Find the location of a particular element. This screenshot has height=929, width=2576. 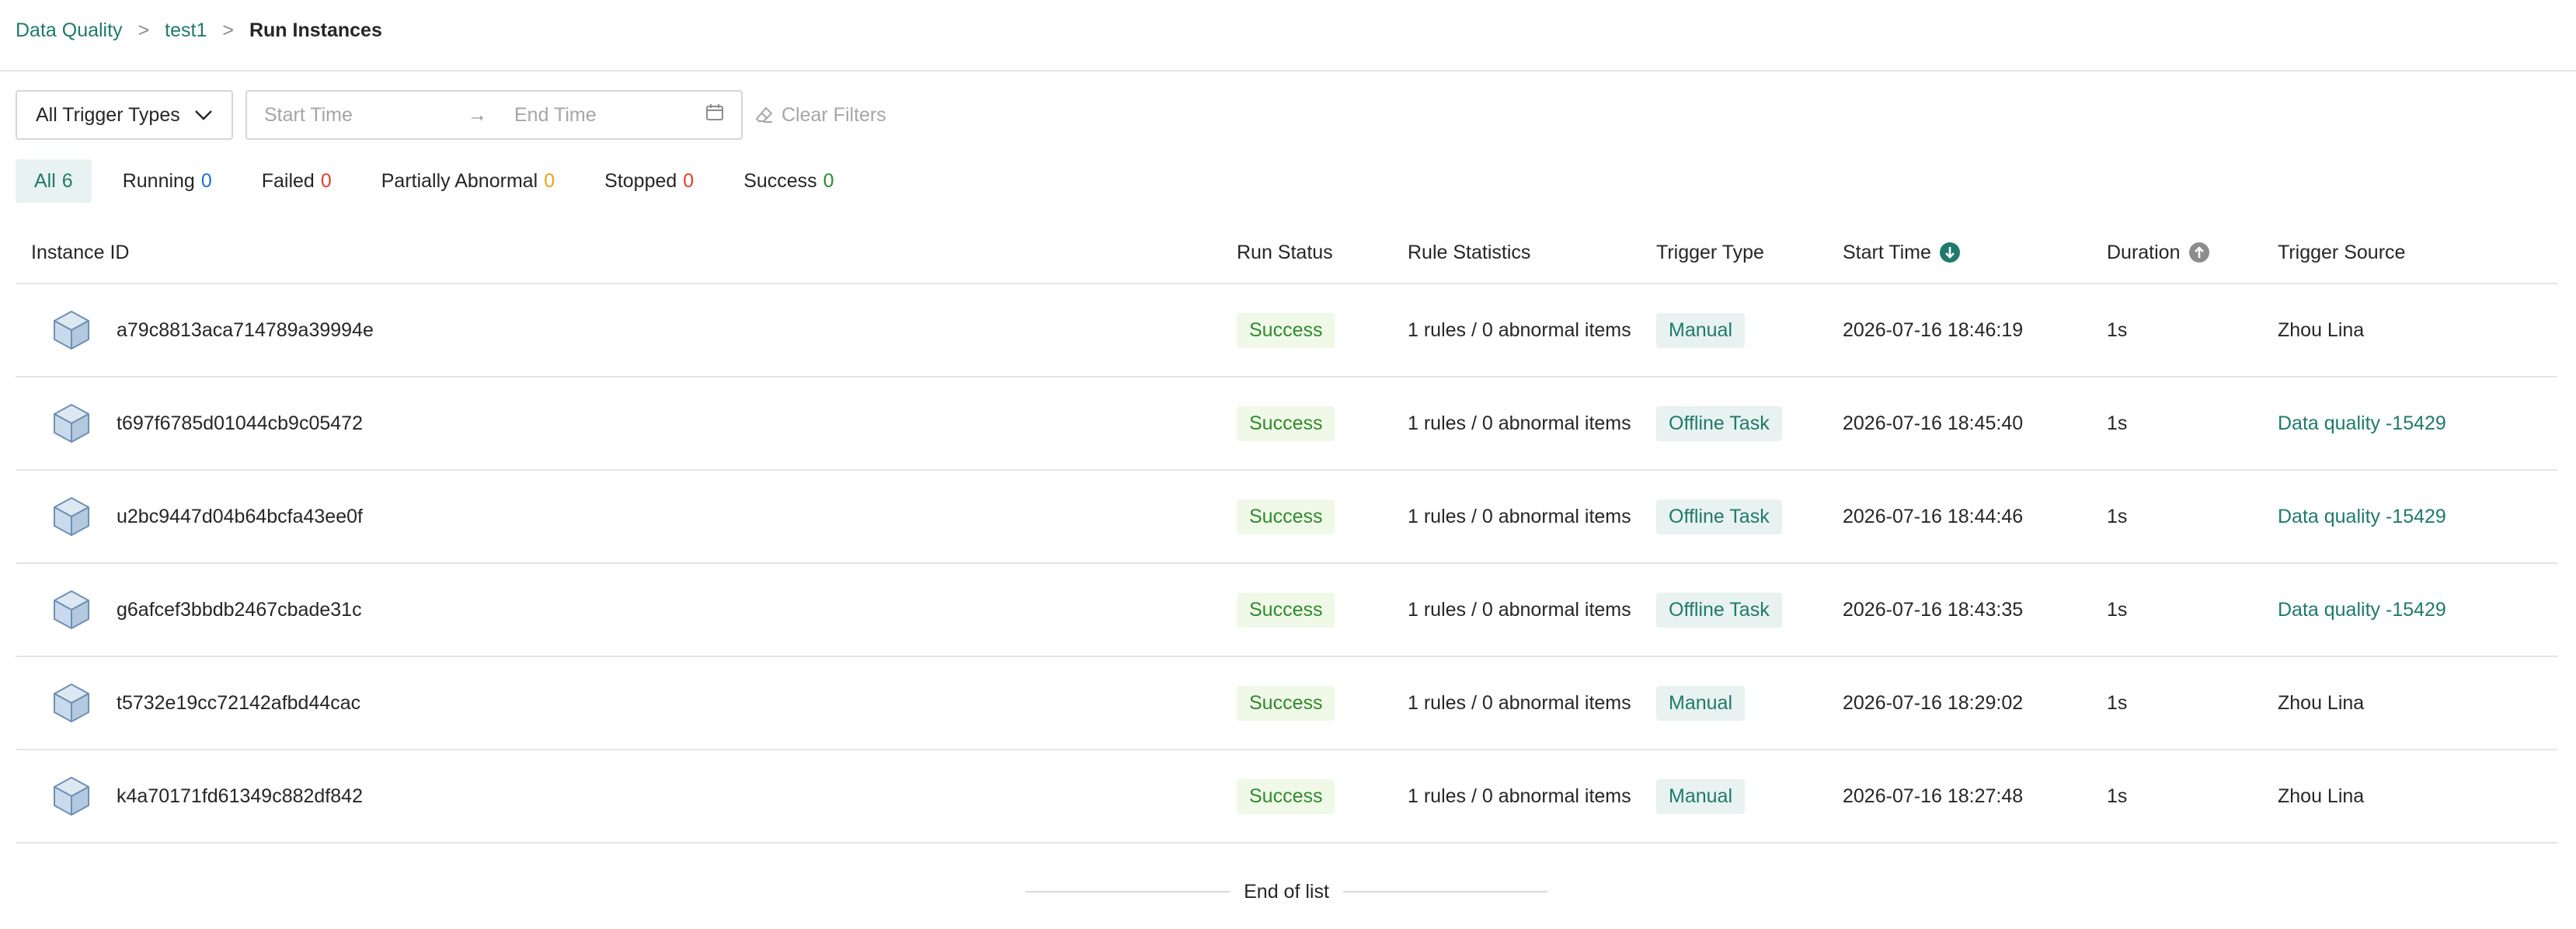

tab-success: Success 0 is located at coordinates (788, 181).